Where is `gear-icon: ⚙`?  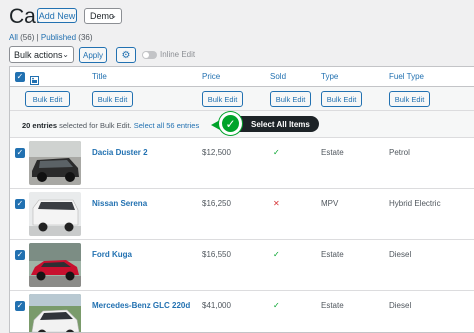
gear-icon: ⚙ is located at coordinates (126, 55).